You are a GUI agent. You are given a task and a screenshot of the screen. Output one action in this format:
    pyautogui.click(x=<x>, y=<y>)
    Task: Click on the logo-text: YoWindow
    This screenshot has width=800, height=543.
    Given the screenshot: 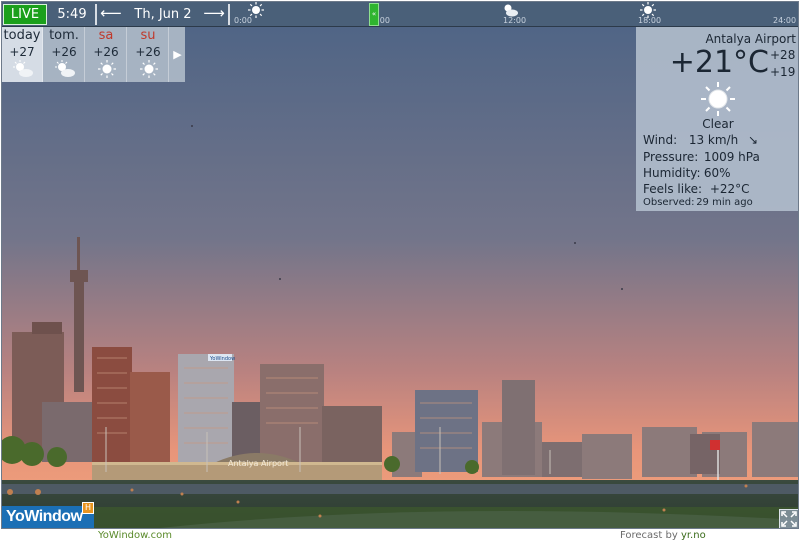 What is the action you would take?
    pyautogui.click(x=44, y=516)
    